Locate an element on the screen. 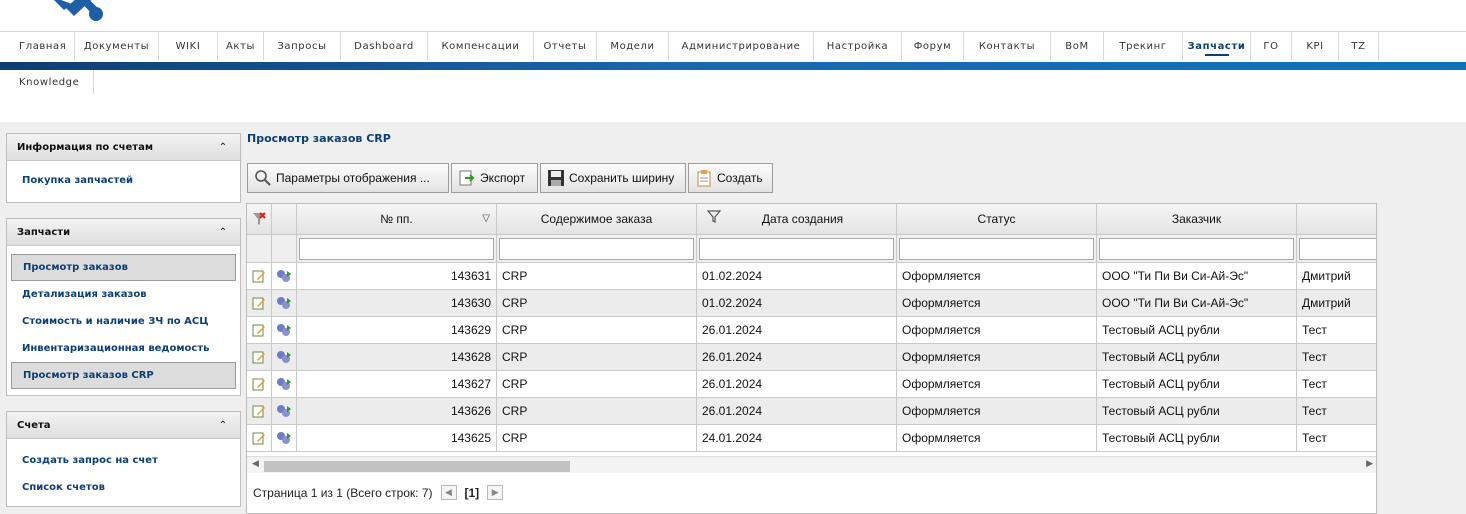 The height and width of the screenshot is (514, 1466). column-header-customer: Заказчик is located at coordinates (1197, 219).